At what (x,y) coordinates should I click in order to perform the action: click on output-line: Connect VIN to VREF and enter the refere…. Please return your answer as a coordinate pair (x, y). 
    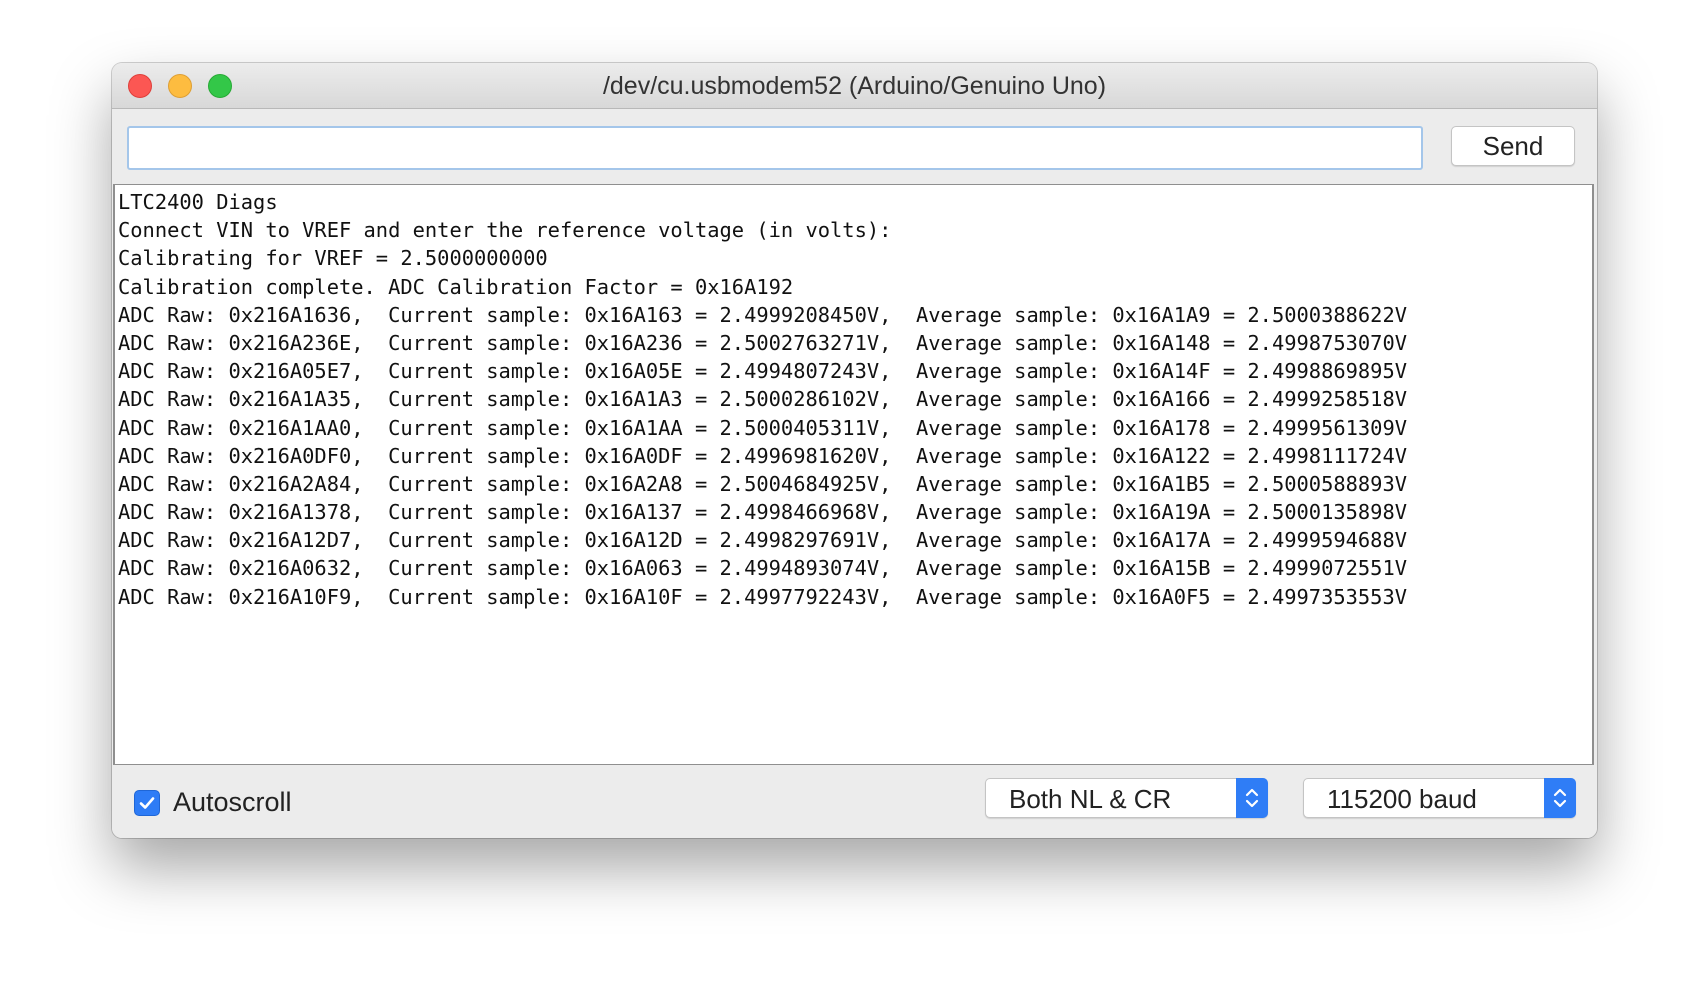
    Looking at the image, I should click on (505, 230).